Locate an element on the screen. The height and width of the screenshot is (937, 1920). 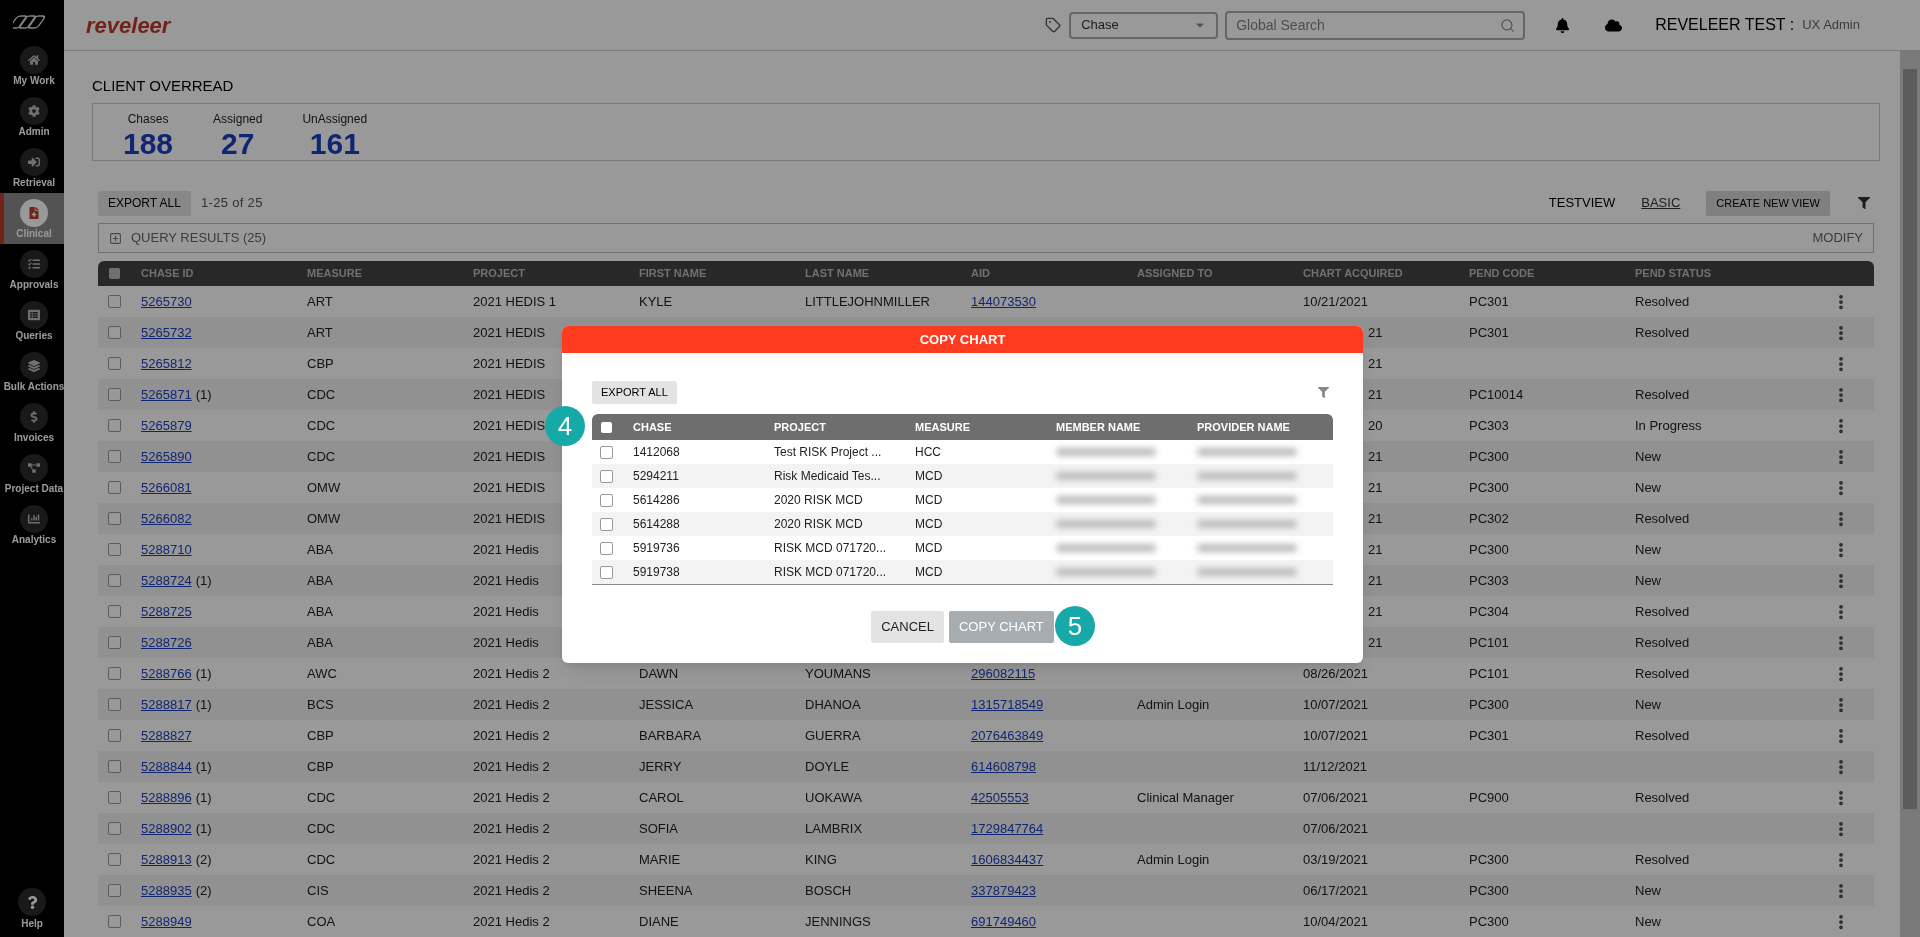
table-cell: SHEENA is located at coordinates (666, 890).